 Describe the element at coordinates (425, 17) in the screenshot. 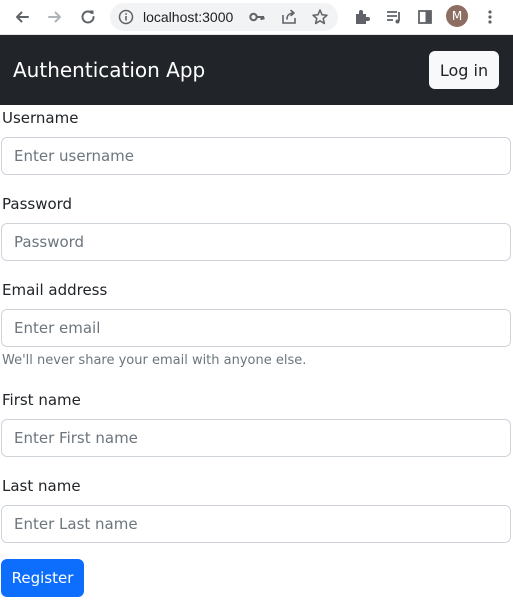

I see `side-panel-icon` at that location.